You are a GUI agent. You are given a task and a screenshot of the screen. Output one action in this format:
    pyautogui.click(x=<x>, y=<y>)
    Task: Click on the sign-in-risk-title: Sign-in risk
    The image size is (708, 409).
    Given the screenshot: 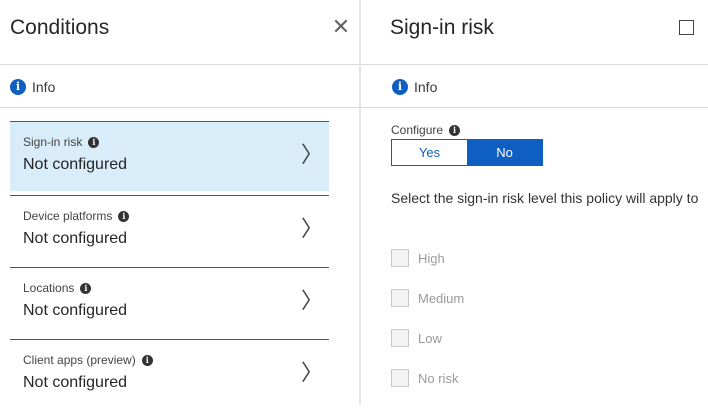 What is the action you would take?
    pyautogui.click(x=442, y=27)
    